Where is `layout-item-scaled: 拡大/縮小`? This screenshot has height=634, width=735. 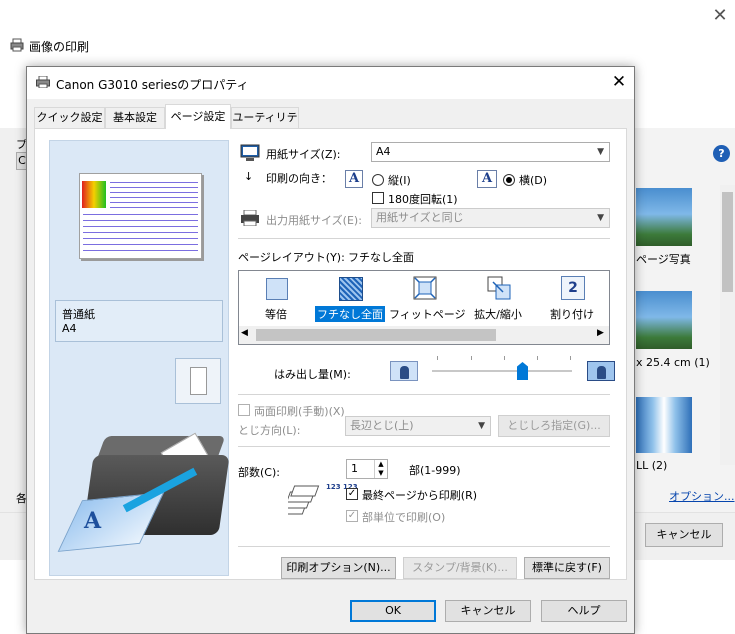
layout-item-scaled: 拡大/縮小 is located at coordinates (498, 298).